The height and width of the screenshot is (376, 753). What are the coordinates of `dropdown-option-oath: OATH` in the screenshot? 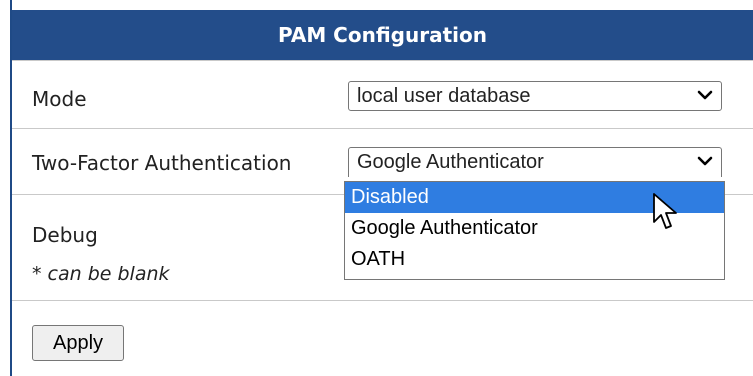 It's located at (534, 259).